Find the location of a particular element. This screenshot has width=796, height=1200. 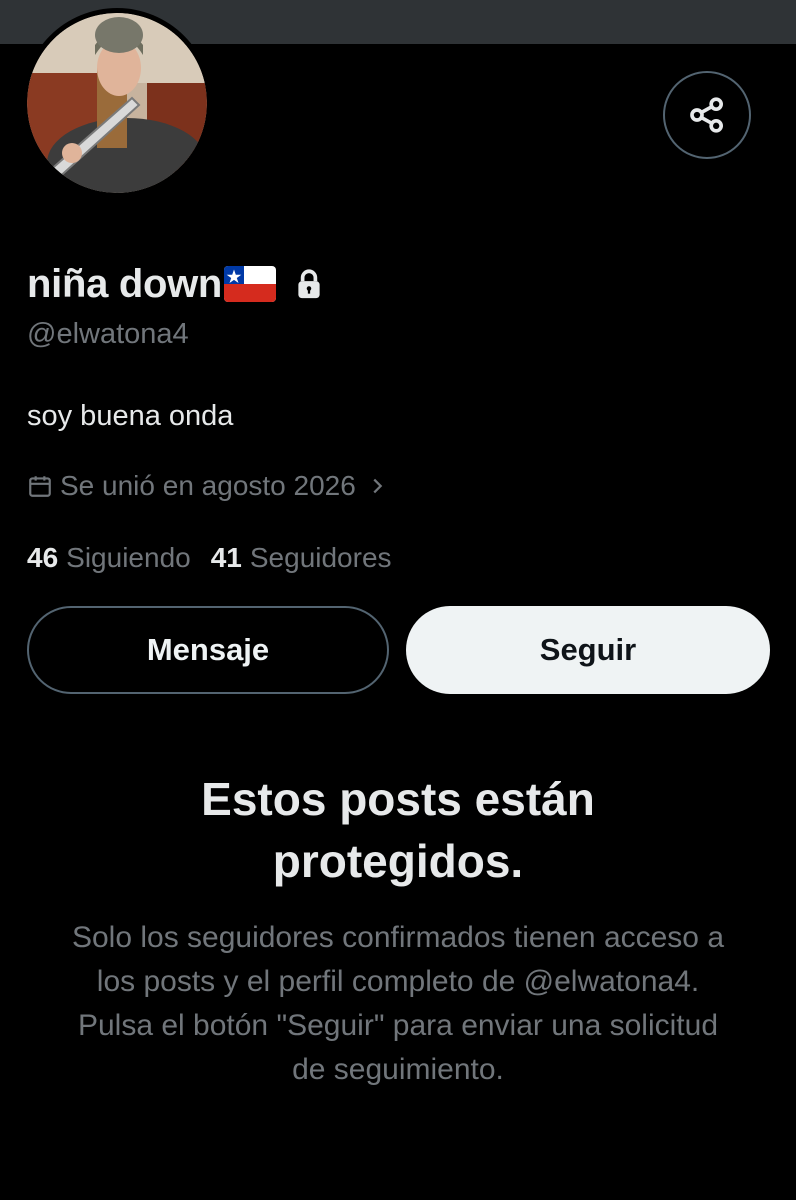

profile-handle: @elwatona4 is located at coordinates (108, 334).